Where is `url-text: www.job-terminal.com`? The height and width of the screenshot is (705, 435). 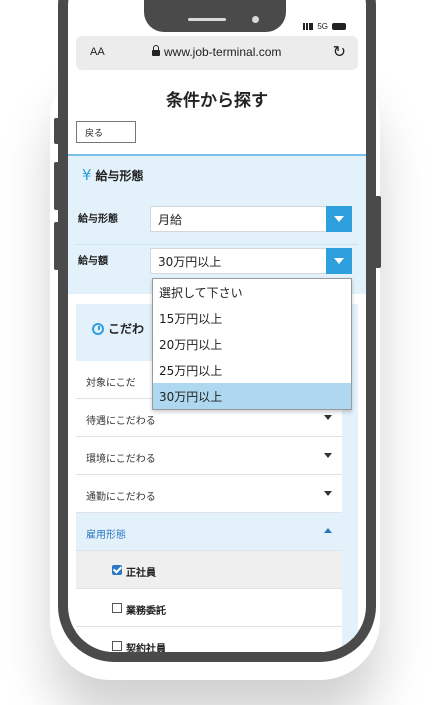 url-text: www.job-terminal.com is located at coordinates (223, 52).